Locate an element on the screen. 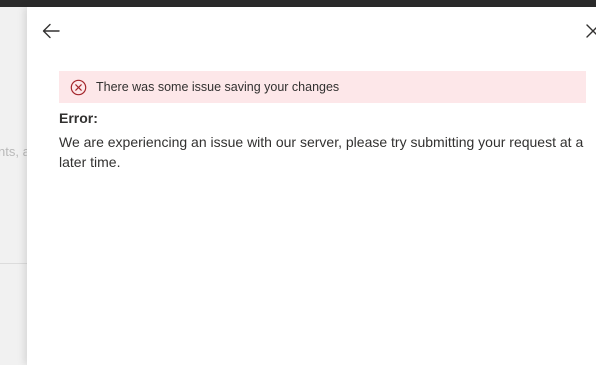 The width and height of the screenshot is (596, 365). error-message-text: There was some issue saving your changes is located at coordinates (218, 87).